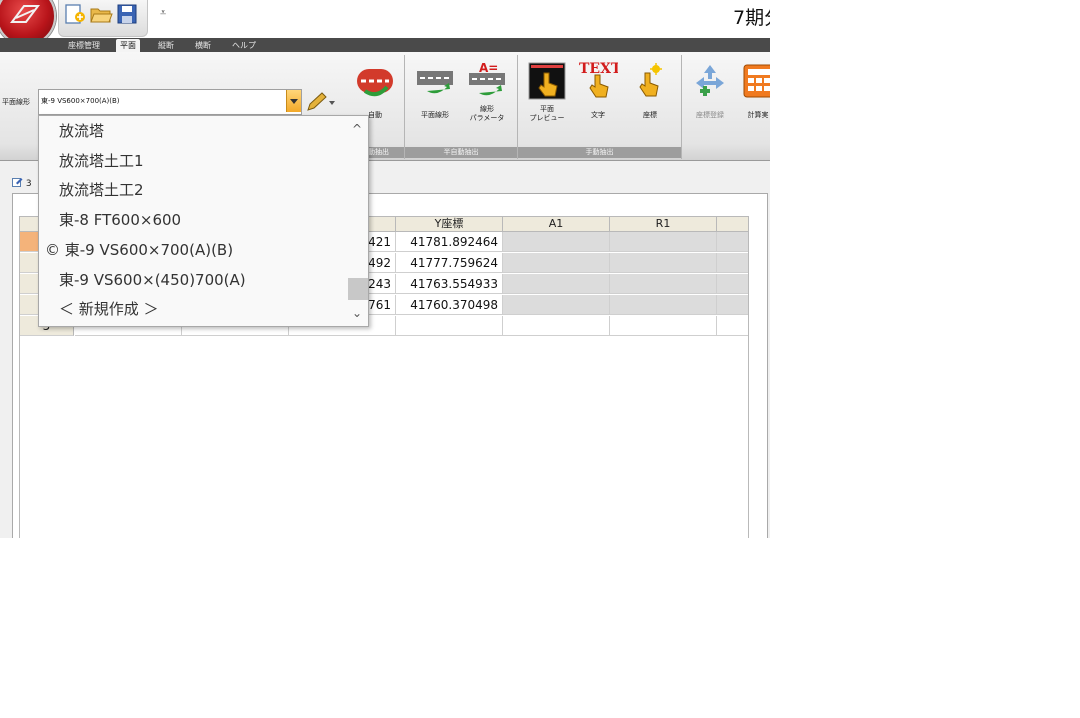  I want to click on quick-access-toolbar, so click(103, 18).